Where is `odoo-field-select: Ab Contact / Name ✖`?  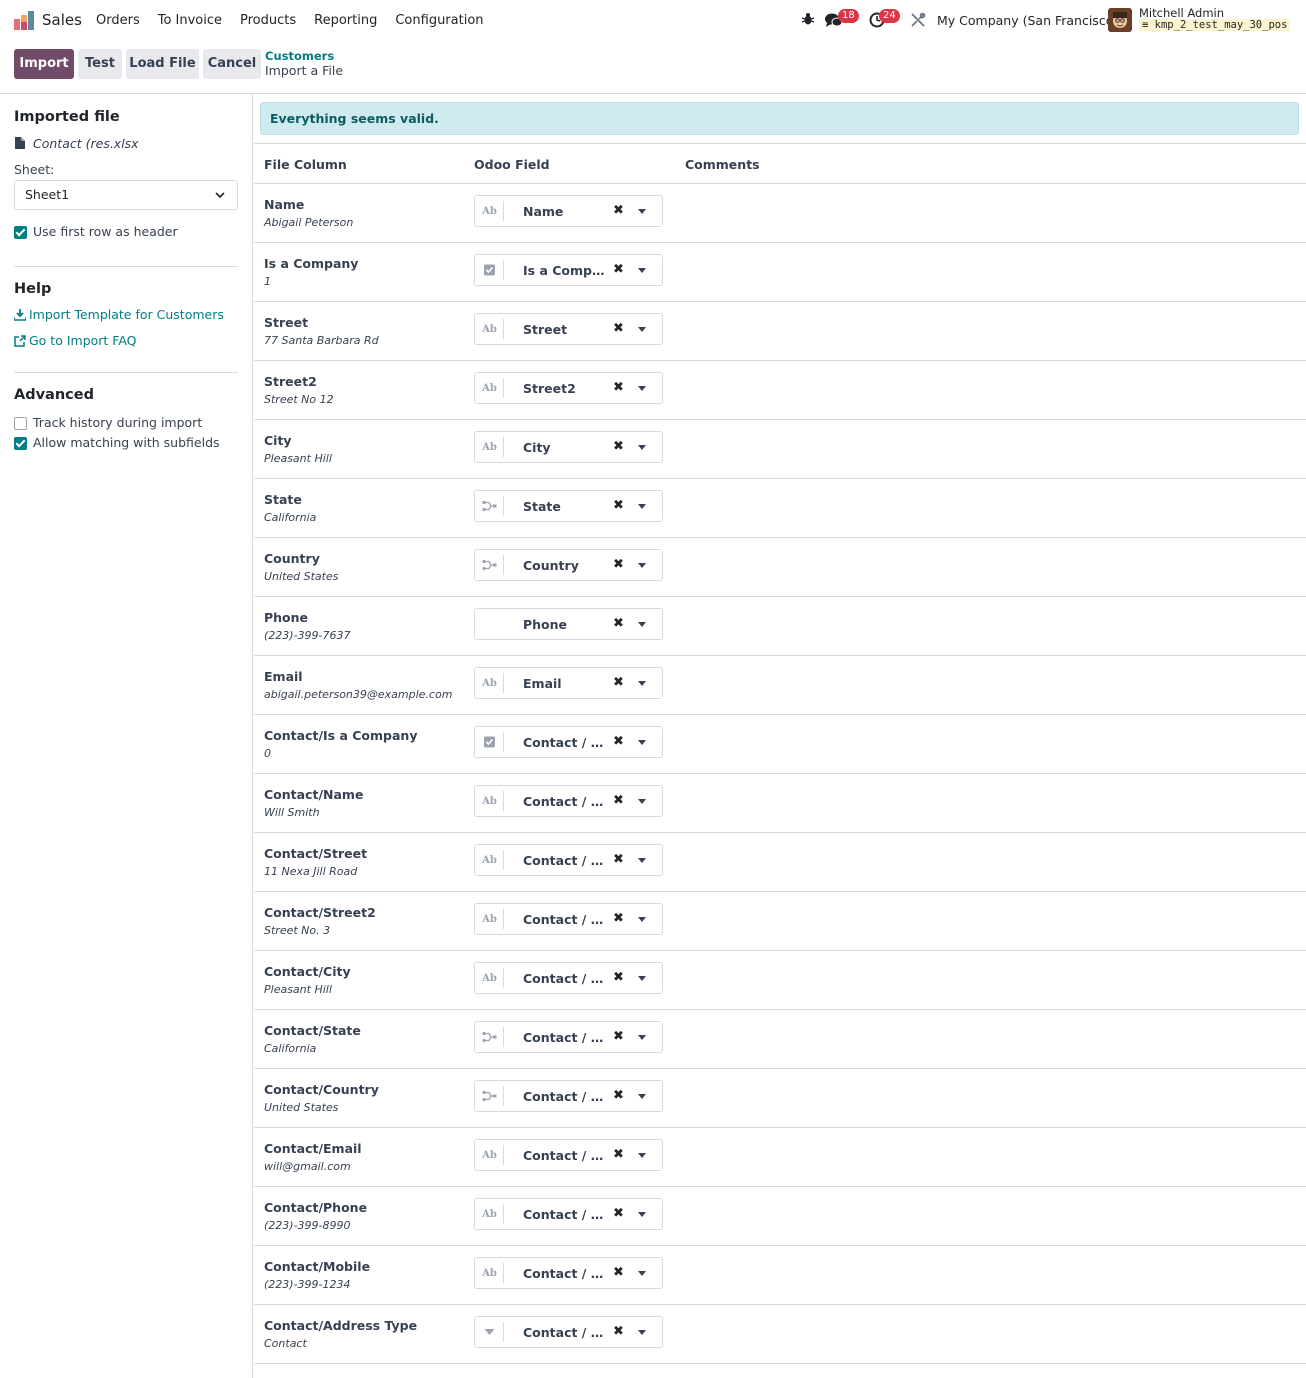
odoo-field-select: Ab Contact / Name ✖ is located at coordinates (568, 801).